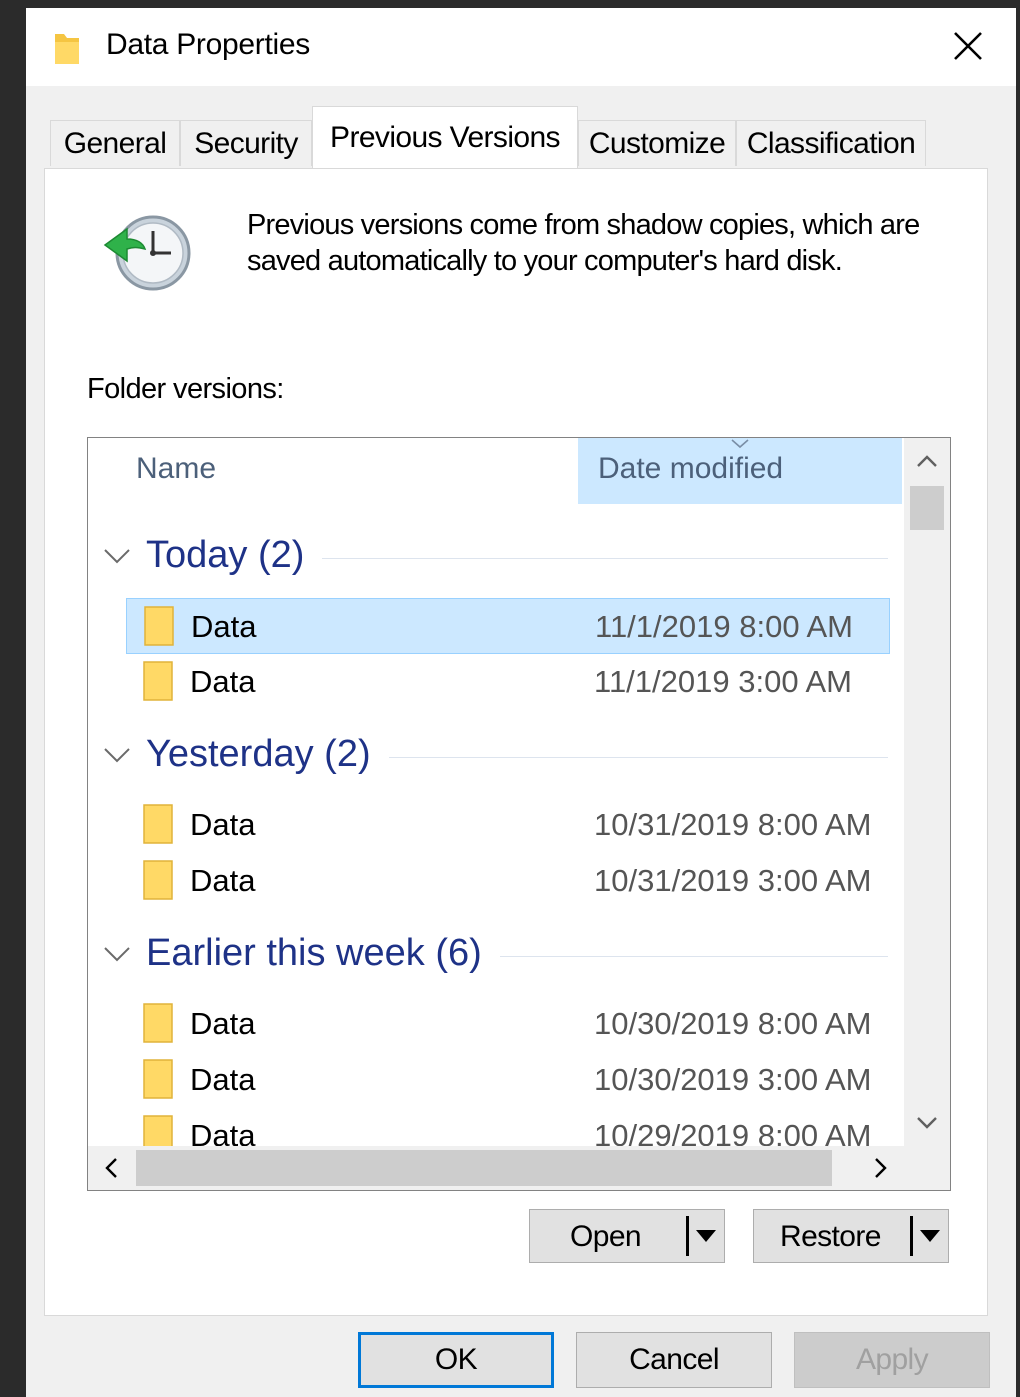  Describe the element at coordinates (733, 880) in the screenshot. I see `item-date: 10/31/2019 3:00 AM` at that location.